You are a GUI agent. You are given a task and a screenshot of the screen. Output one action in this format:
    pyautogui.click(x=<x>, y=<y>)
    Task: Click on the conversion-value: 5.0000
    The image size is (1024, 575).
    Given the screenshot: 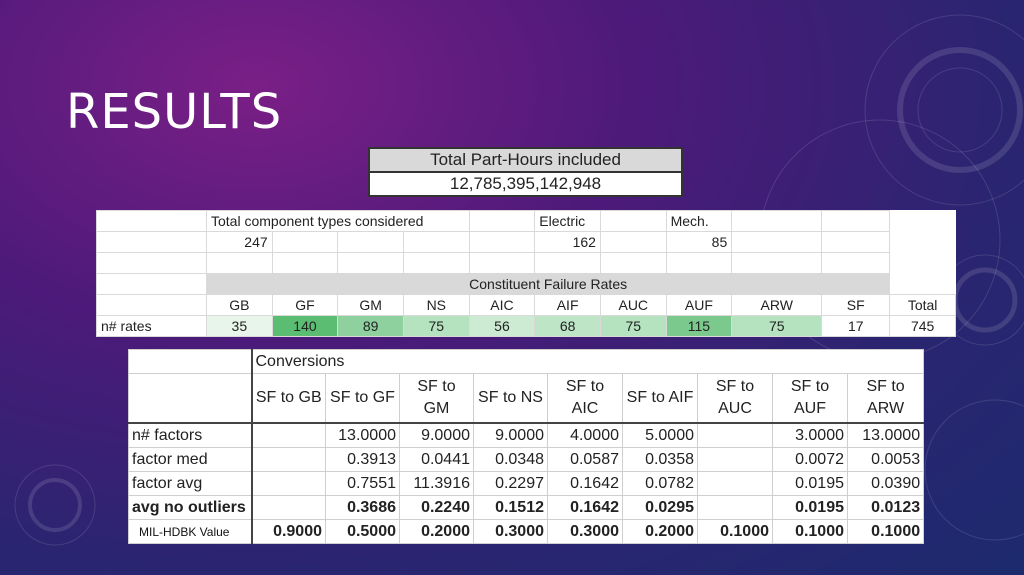 What is the action you would take?
    pyautogui.click(x=660, y=435)
    